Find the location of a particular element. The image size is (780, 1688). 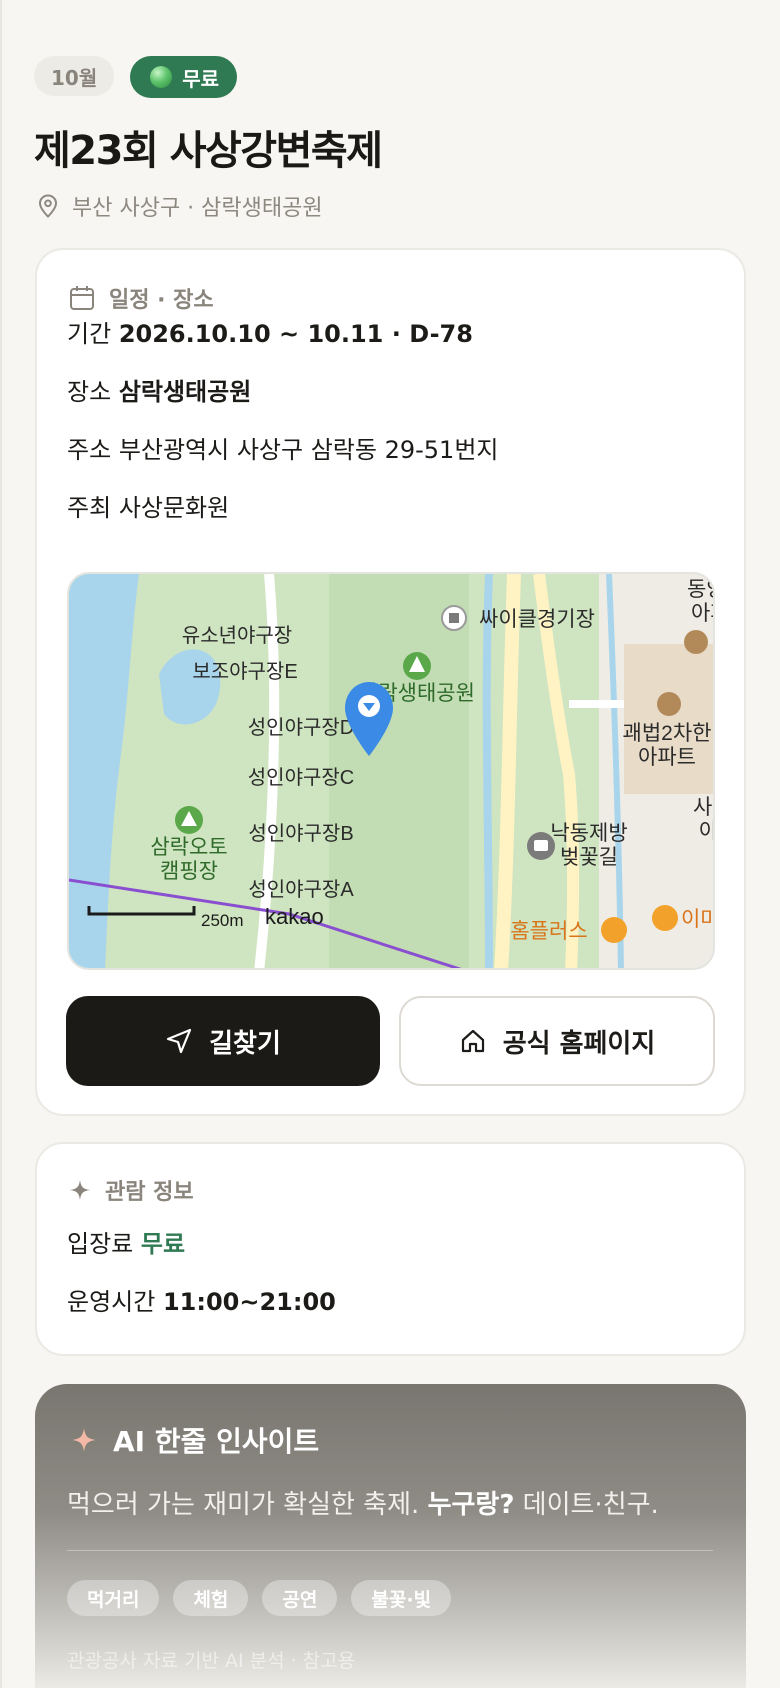

map-label-cherry-2: 벚꽃길 is located at coordinates (589, 857).